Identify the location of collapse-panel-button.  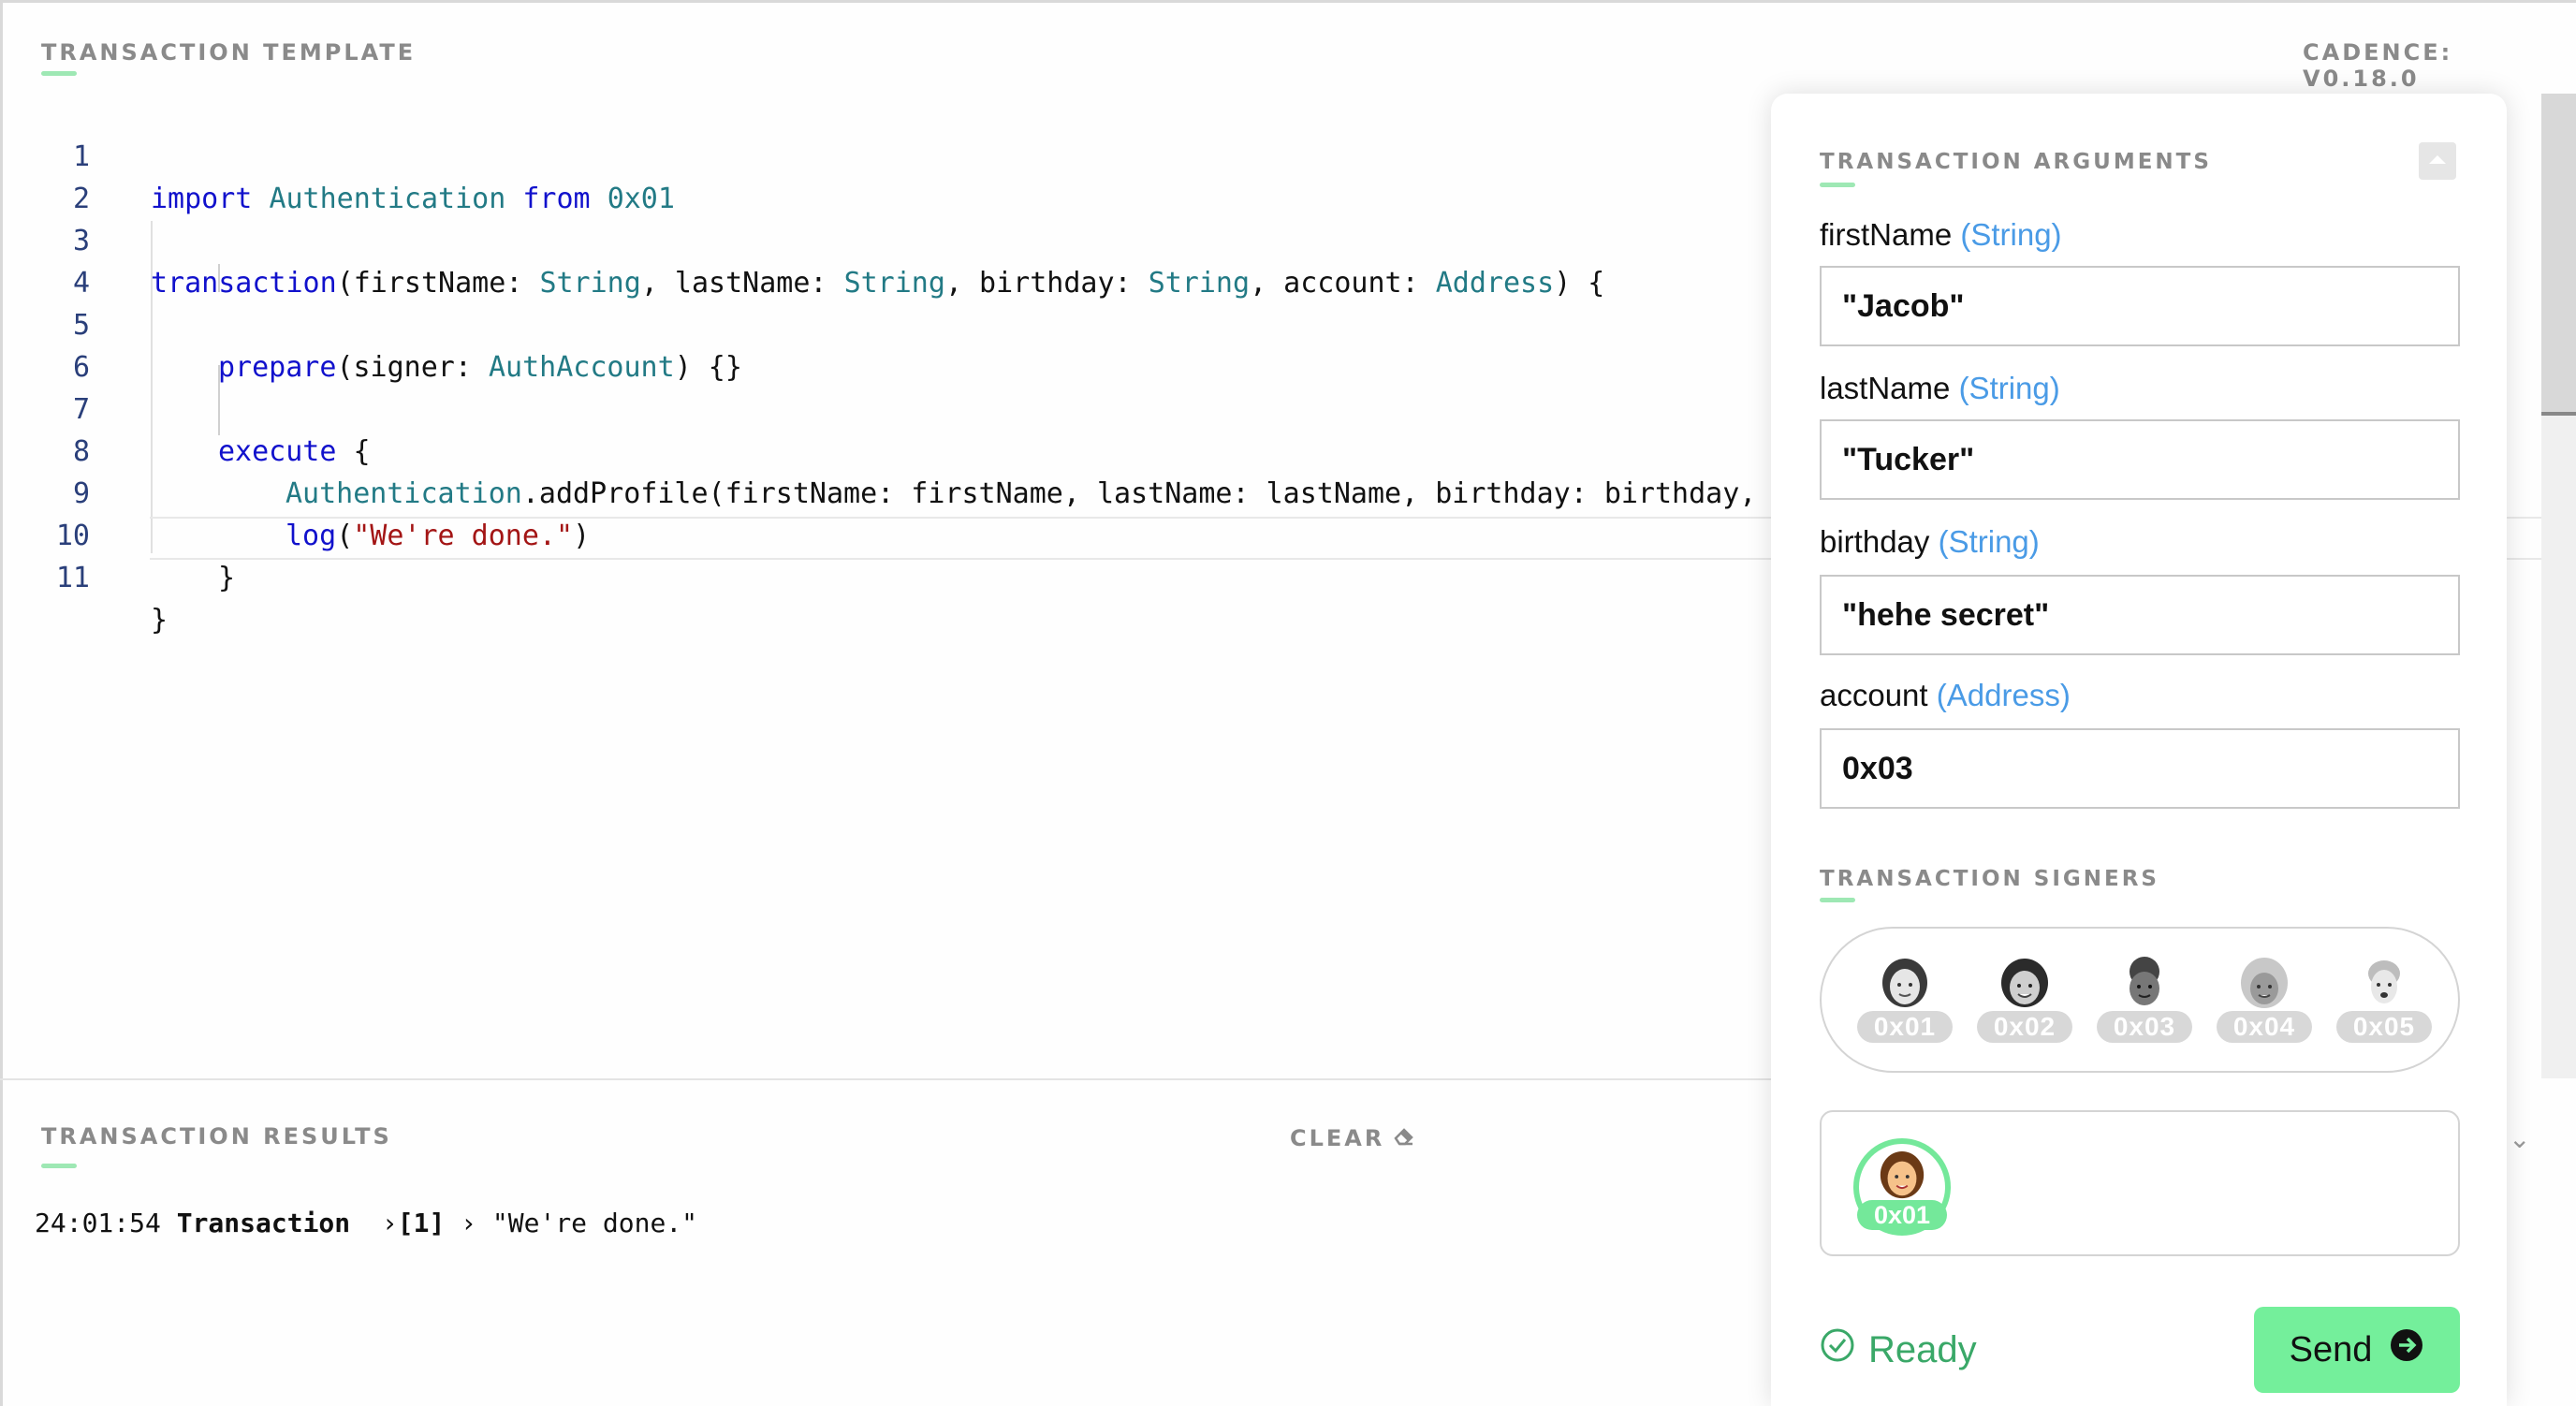
(2437, 161).